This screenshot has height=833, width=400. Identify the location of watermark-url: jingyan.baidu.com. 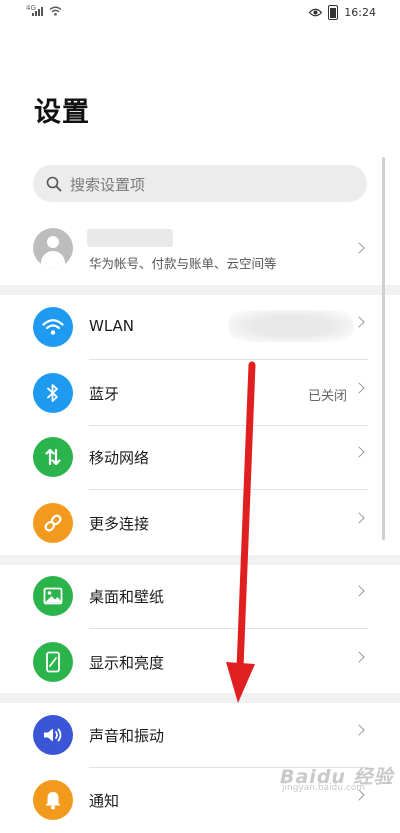
(324, 788).